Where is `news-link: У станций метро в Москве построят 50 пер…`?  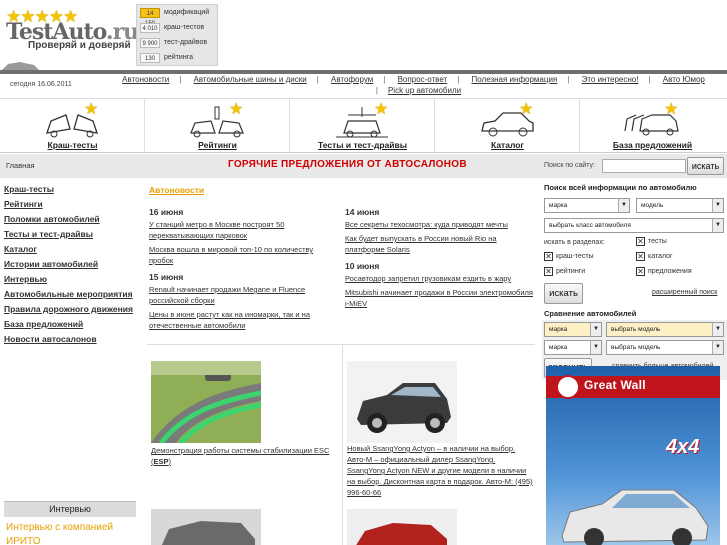
news-link: У станций метро в Москве построят 50 пер… is located at coordinates (244, 230).